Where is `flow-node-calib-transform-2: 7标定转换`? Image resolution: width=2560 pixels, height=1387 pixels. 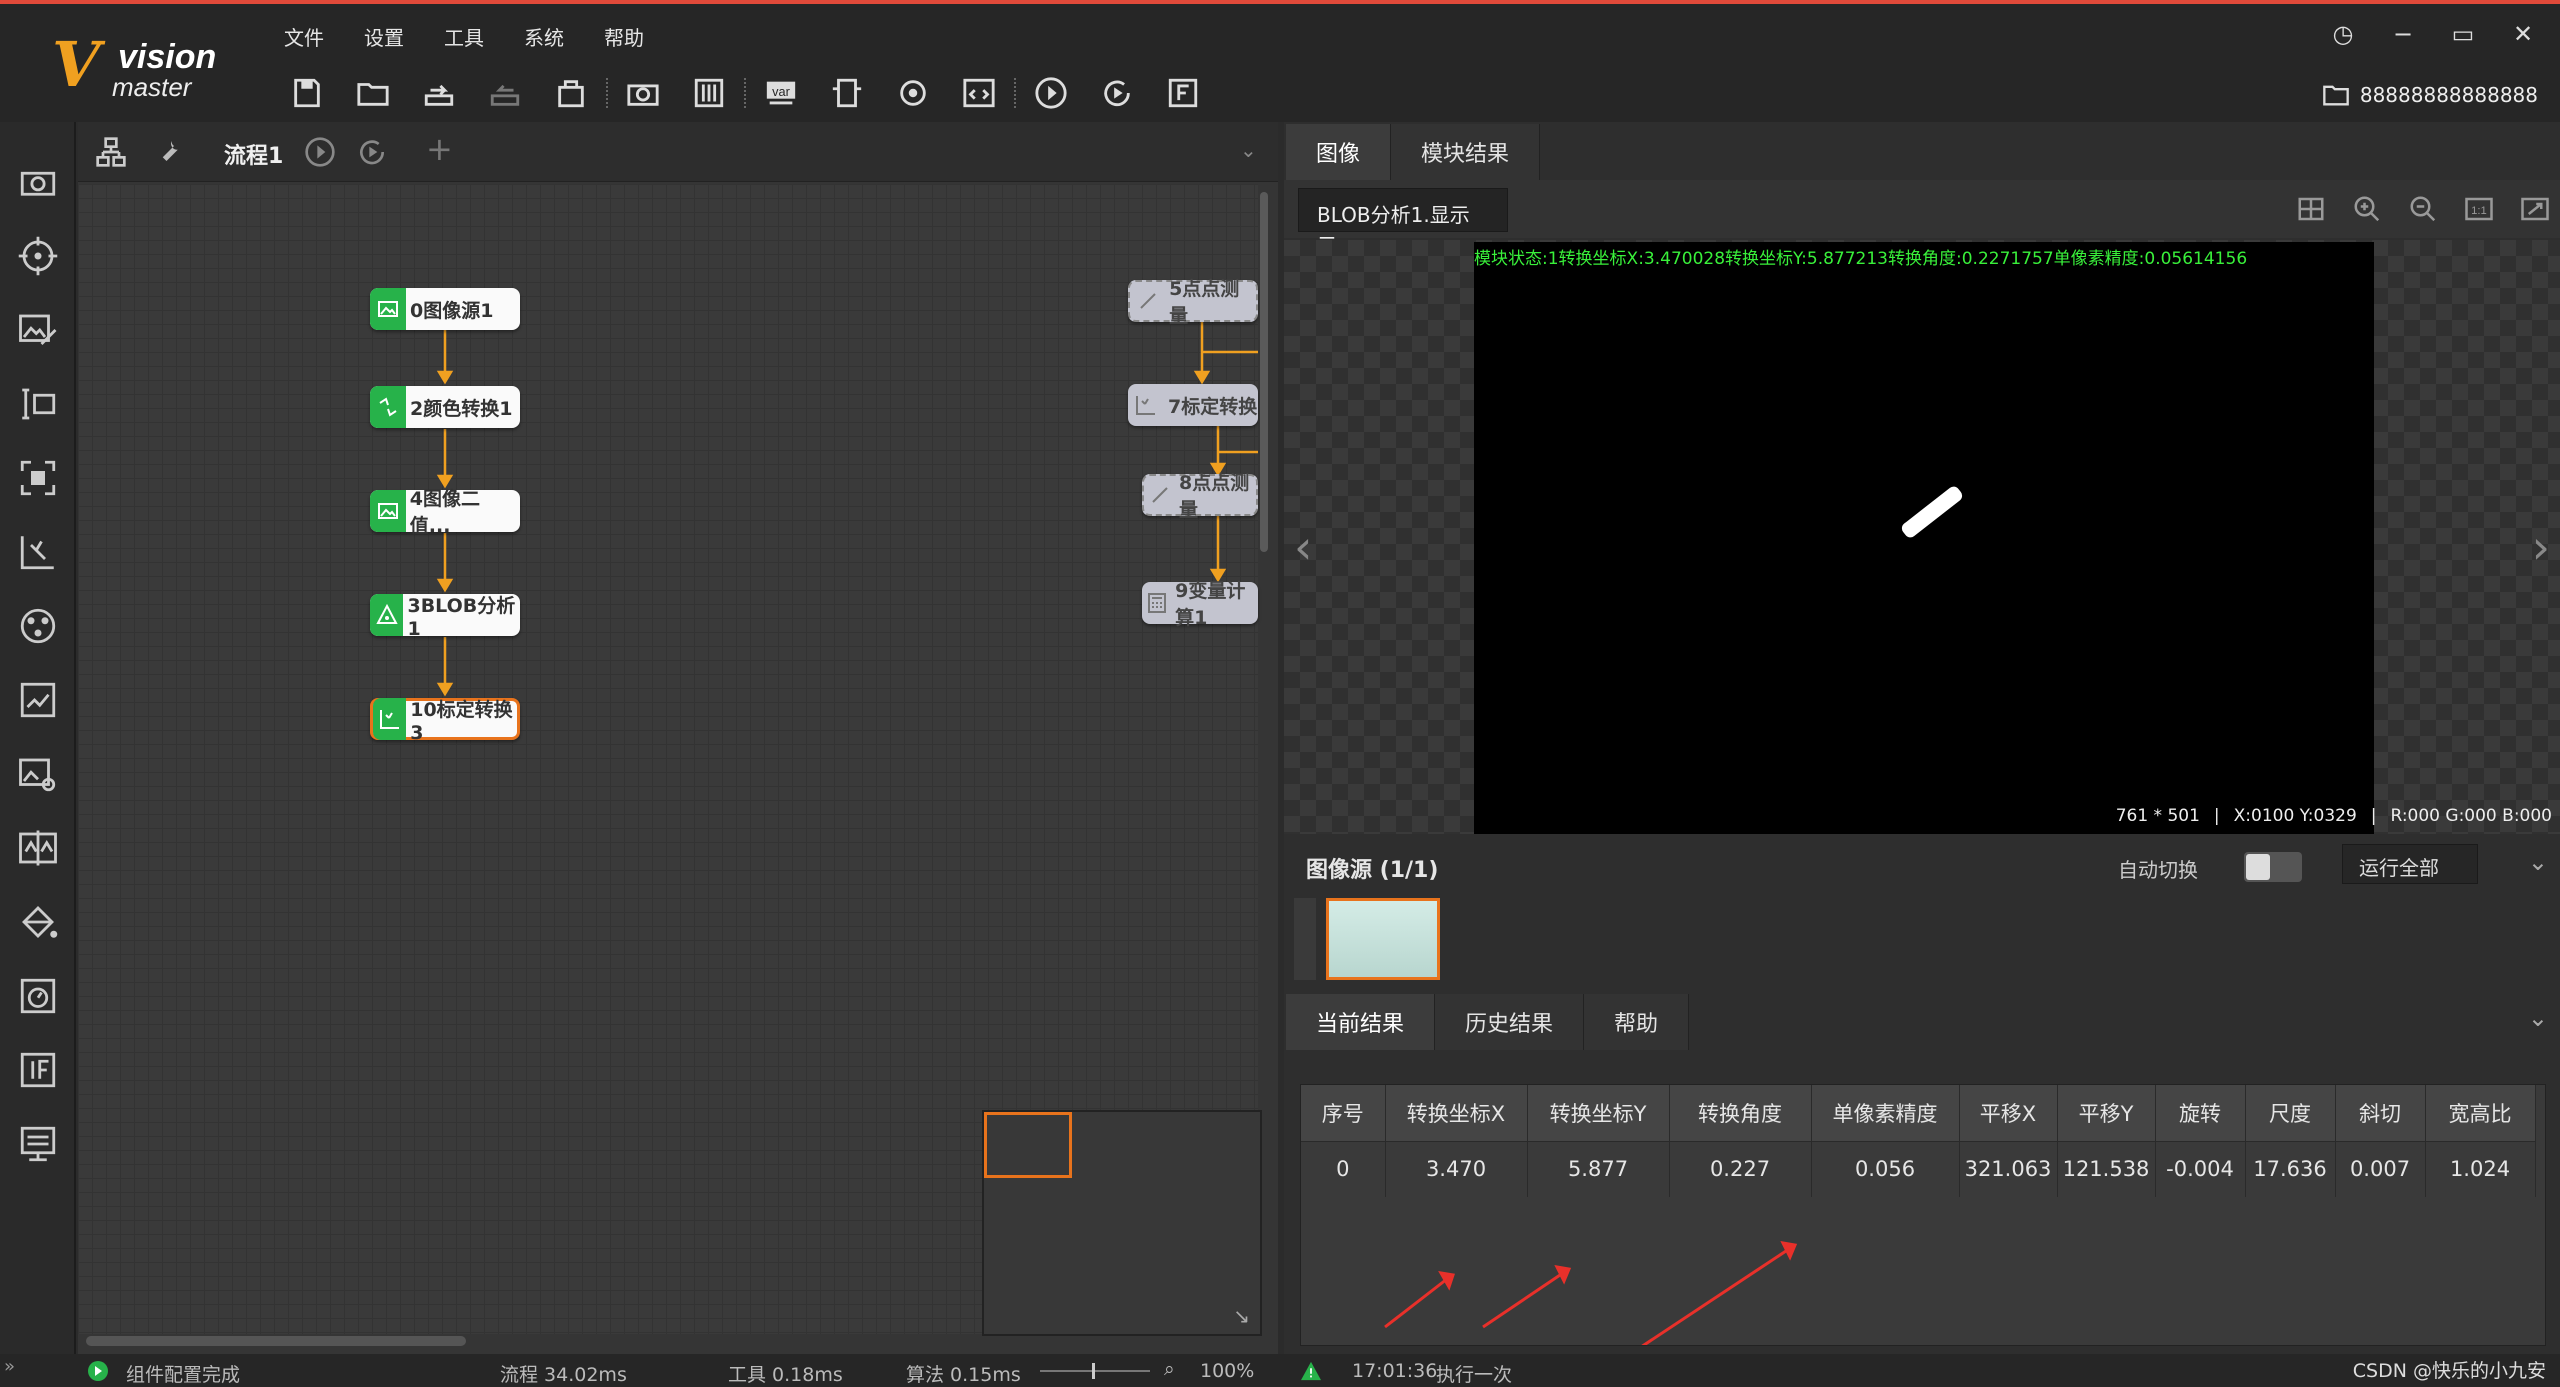 flow-node-calib-transform-2: 7标定转换 is located at coordinates (1193, 405).